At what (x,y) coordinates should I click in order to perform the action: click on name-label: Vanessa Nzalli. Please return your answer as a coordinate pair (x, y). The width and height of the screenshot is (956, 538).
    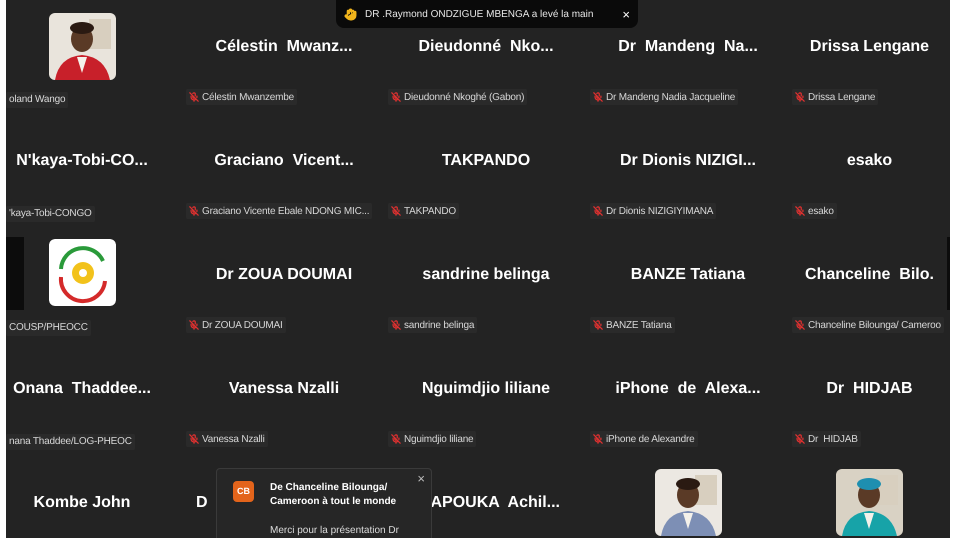
    Looking at the image, I should click on (227, 439).